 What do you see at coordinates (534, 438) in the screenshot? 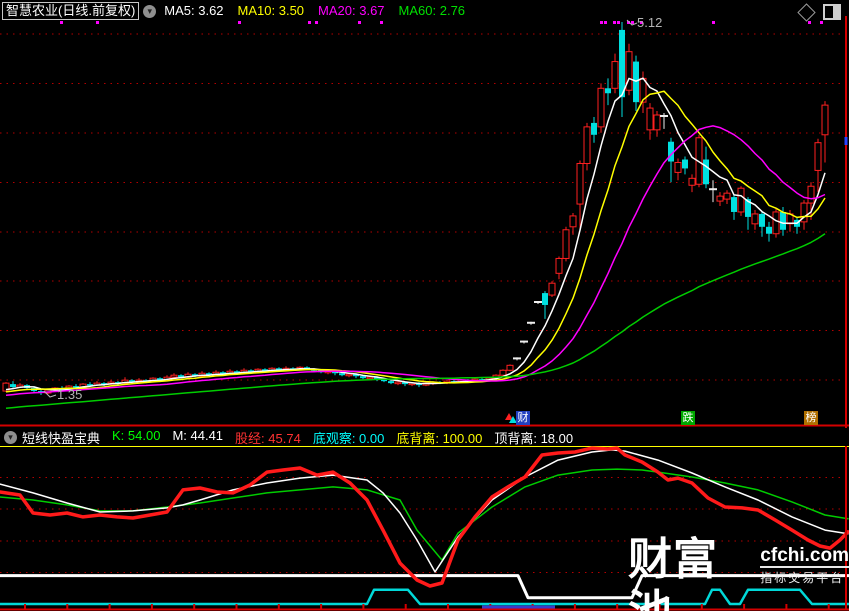
I see `indicator-field-5: 顶背离: 18.00` at bounding box center [534, 438].